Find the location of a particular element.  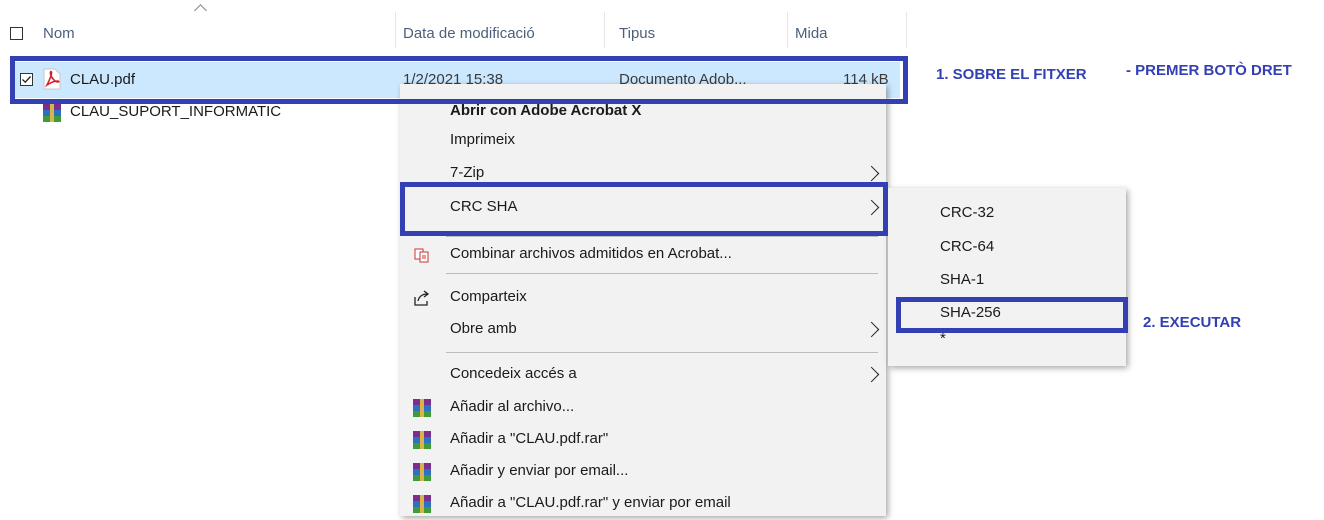

crc-sha-submenu: CRC-32 CRC-64 SHA-1 SHA-256 * is located at coordinates (1007, 277).